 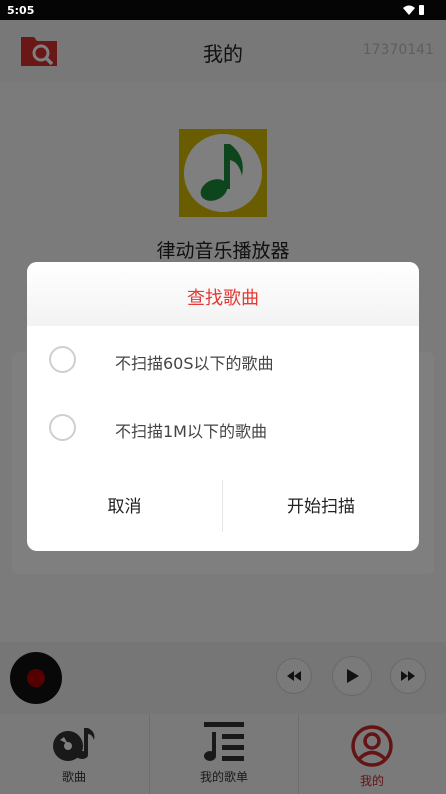 I want to click on start-scan-button: 开始扫描, so click(x=321, y=507).